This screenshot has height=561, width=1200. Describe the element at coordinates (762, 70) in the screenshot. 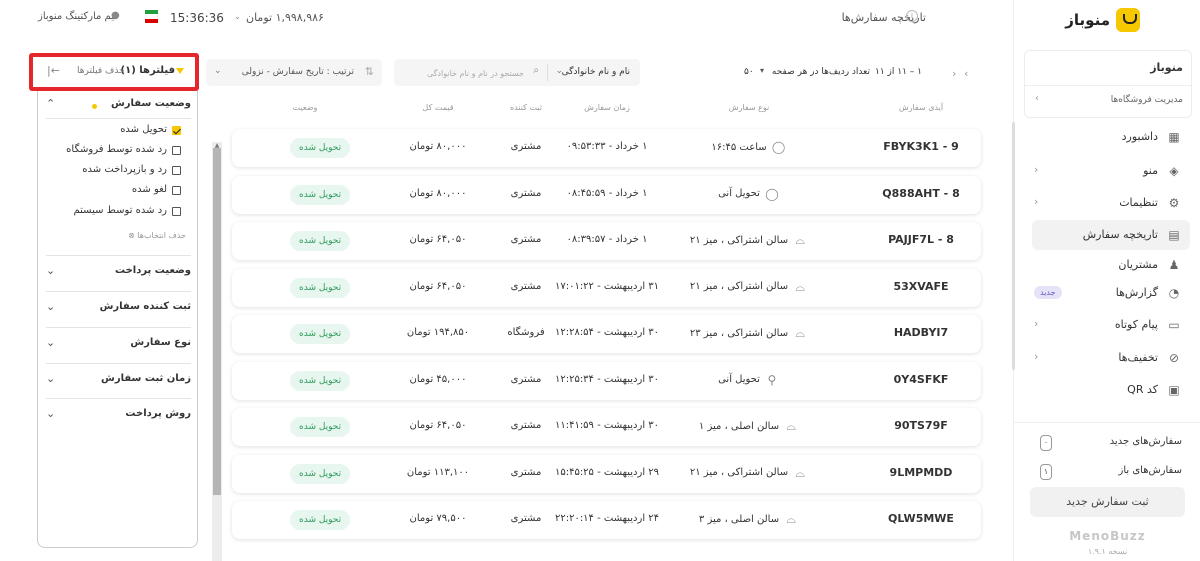

I see `caret-down-icon: ▾` at that location.